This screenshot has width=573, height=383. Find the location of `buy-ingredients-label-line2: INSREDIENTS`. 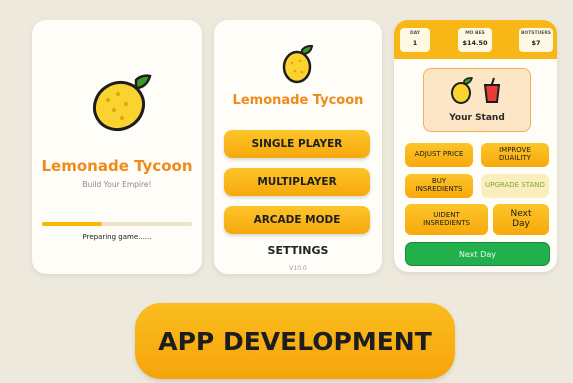

buy-ingredients-label-line2: INSREDIENTS is located at coordinates (439, 189).